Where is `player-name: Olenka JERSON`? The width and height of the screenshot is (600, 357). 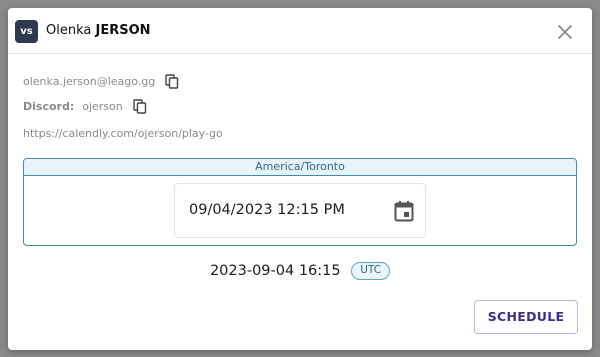
player-name: Olenka JERSON is located at coordinates (98, 30).